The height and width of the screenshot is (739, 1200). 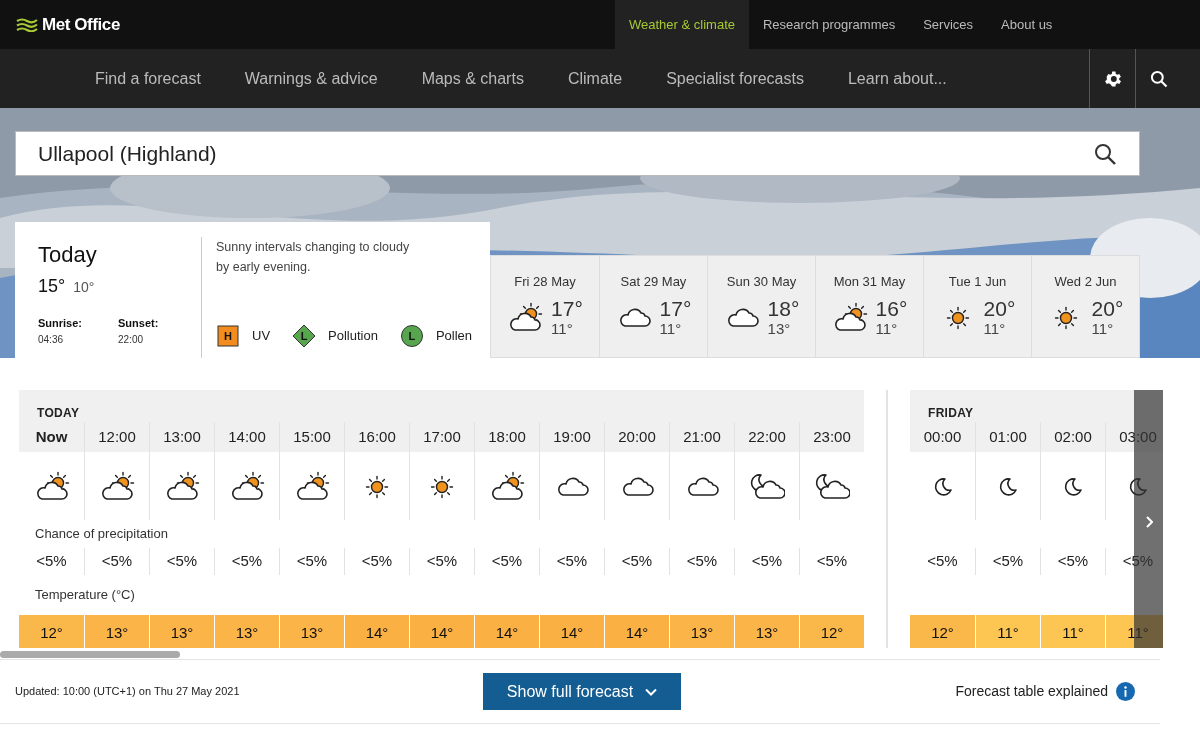 What do you see at coordinates (1031, 691) in the screenshot?
I see `forecast-table-explained-link: Forecast table explained` at bounding box center [1031, 691].